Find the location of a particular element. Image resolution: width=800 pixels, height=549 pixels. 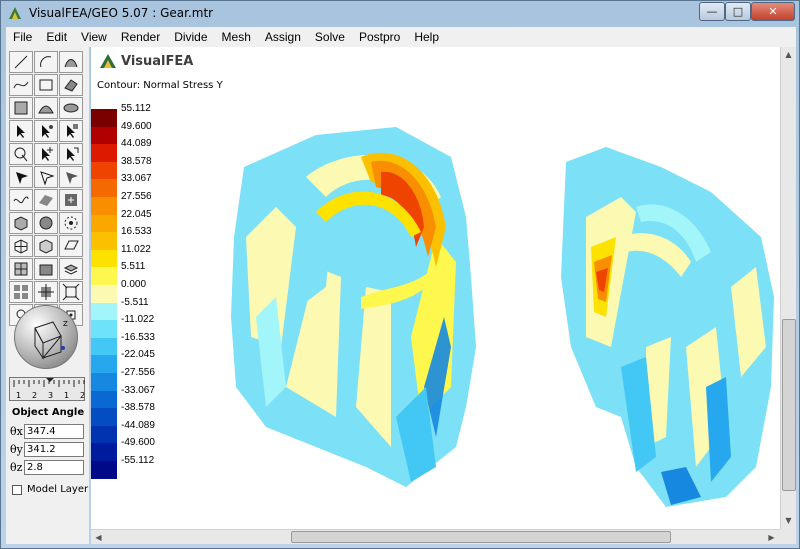

curve-surface-icon is located at coordinates (71, 63).